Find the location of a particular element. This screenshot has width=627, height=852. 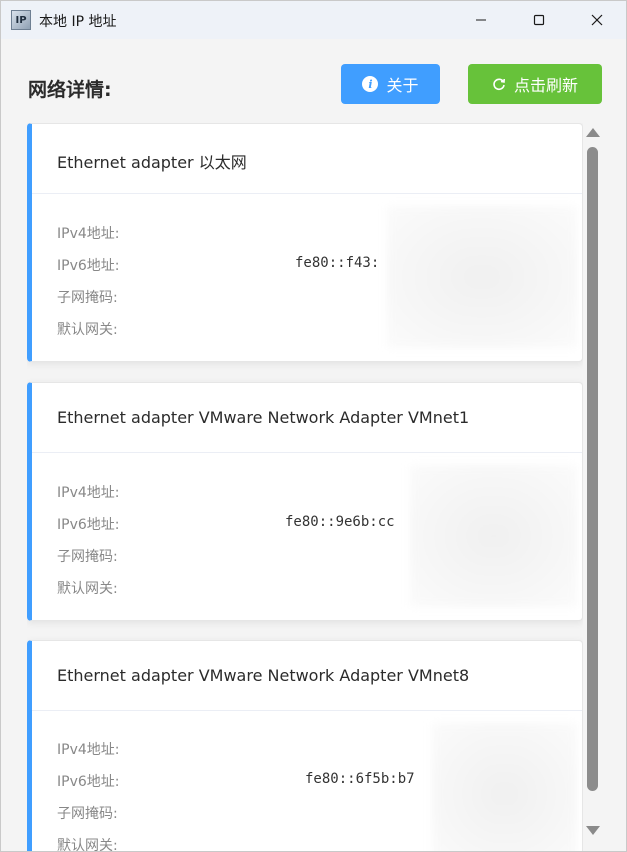

window-title: 本地 IP 地址 is located at coordinates (78, 22).